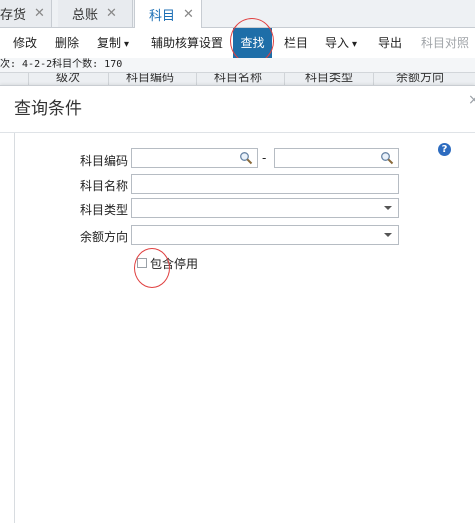  I want to click on help-icon: ?, so click(444, 149).